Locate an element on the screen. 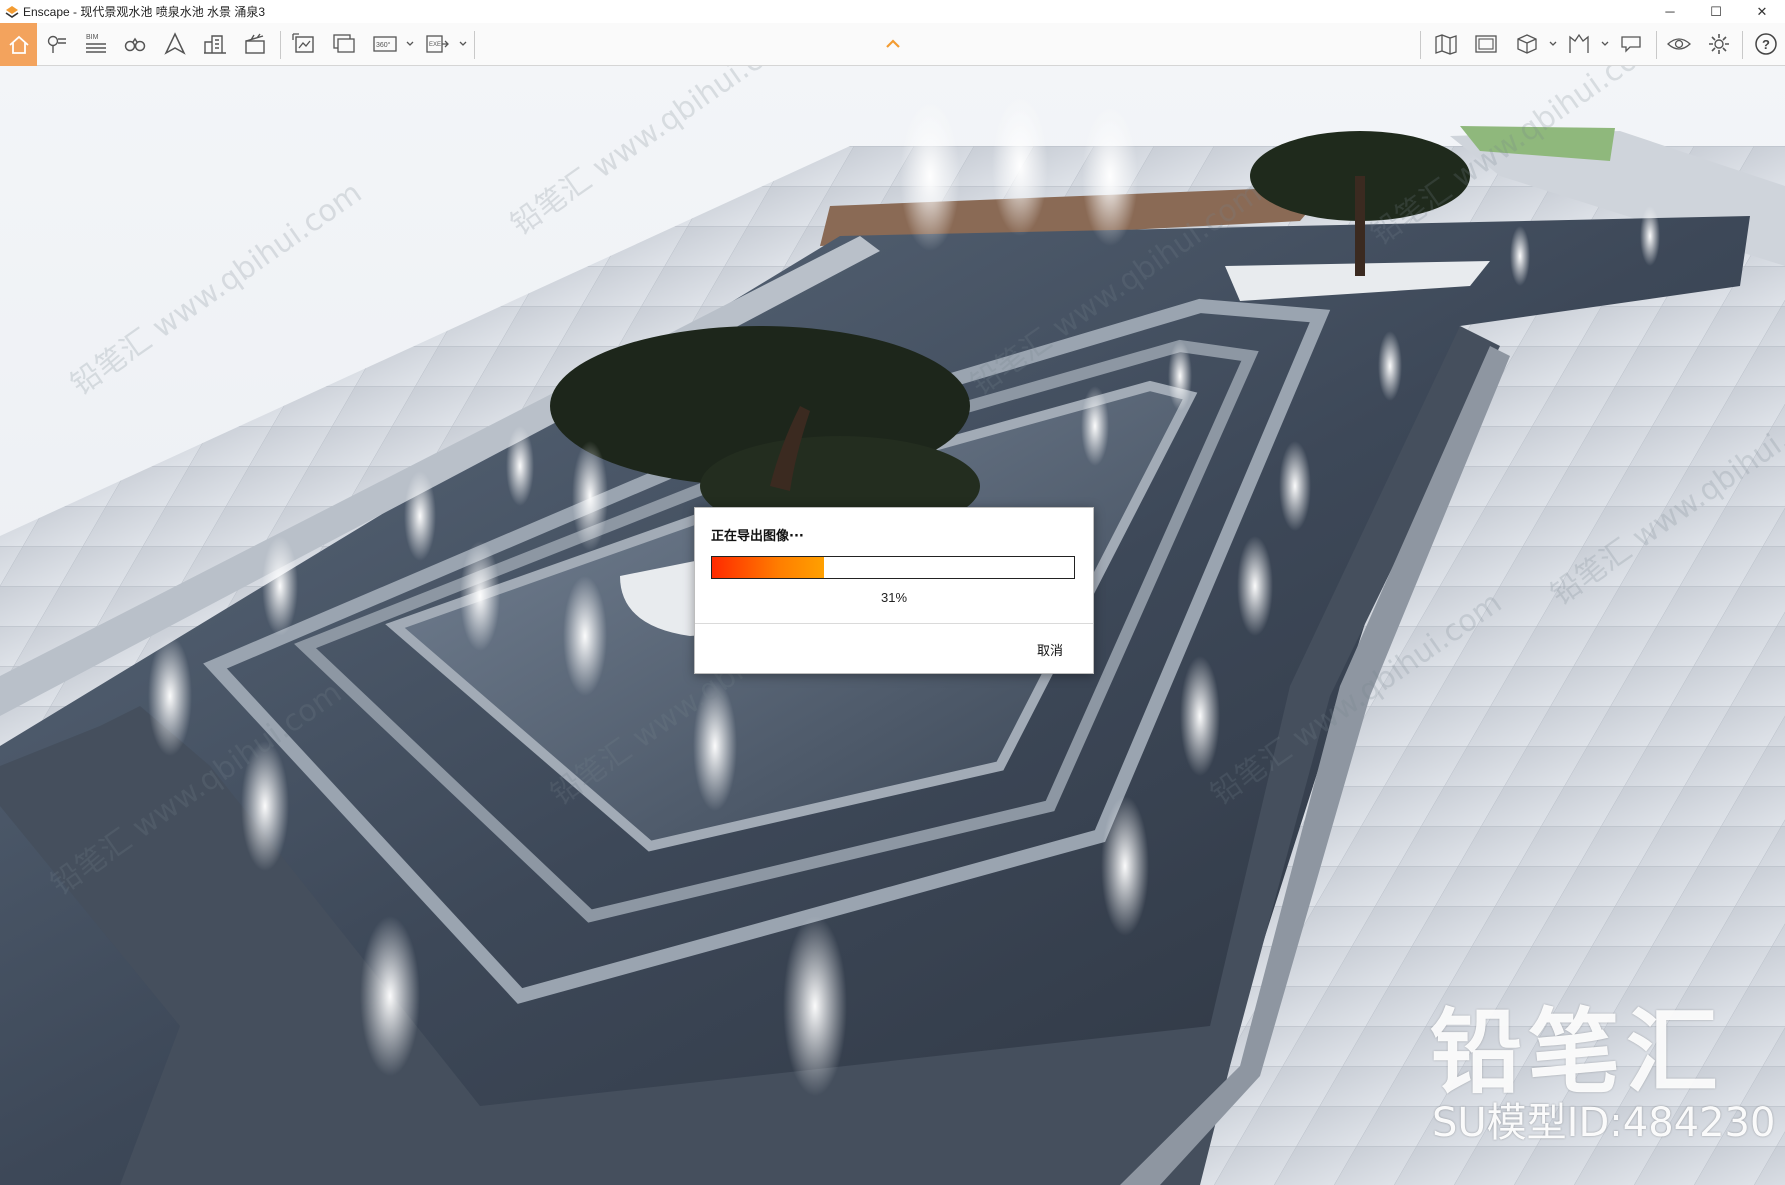 The width and height of the screenshot is (1785, 1185). navigation-button is located at coordinates (175, 44).